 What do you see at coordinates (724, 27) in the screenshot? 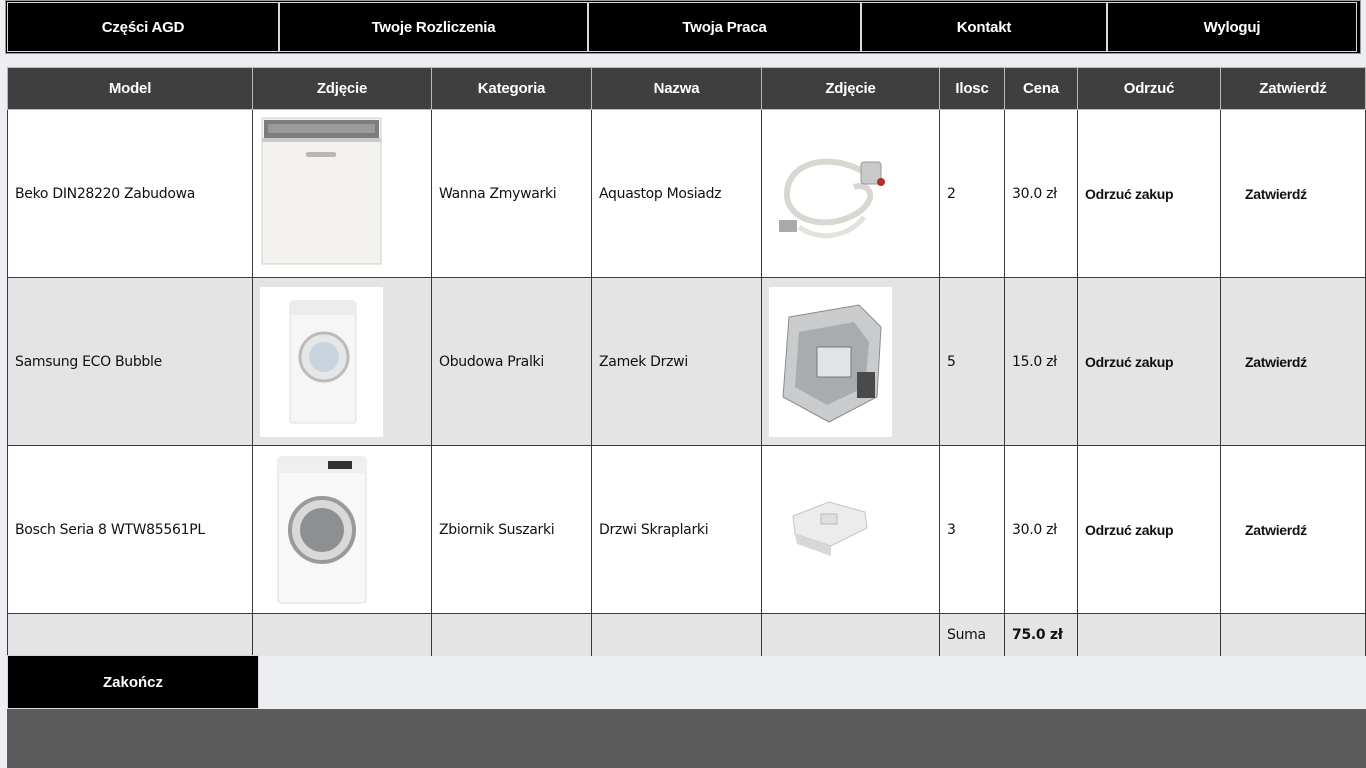
I see `nav-twoja-praca: Twoja Praca` at bounding box center [724, 27].